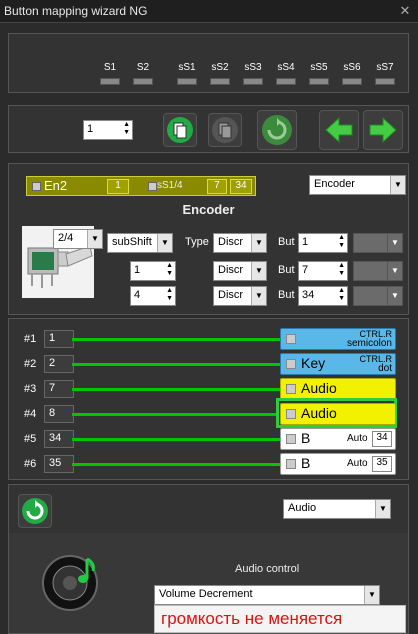  What do you see at coordinates (143, 81) in the screenshot?
I see `switch-led` at bounding box center [143, 81].